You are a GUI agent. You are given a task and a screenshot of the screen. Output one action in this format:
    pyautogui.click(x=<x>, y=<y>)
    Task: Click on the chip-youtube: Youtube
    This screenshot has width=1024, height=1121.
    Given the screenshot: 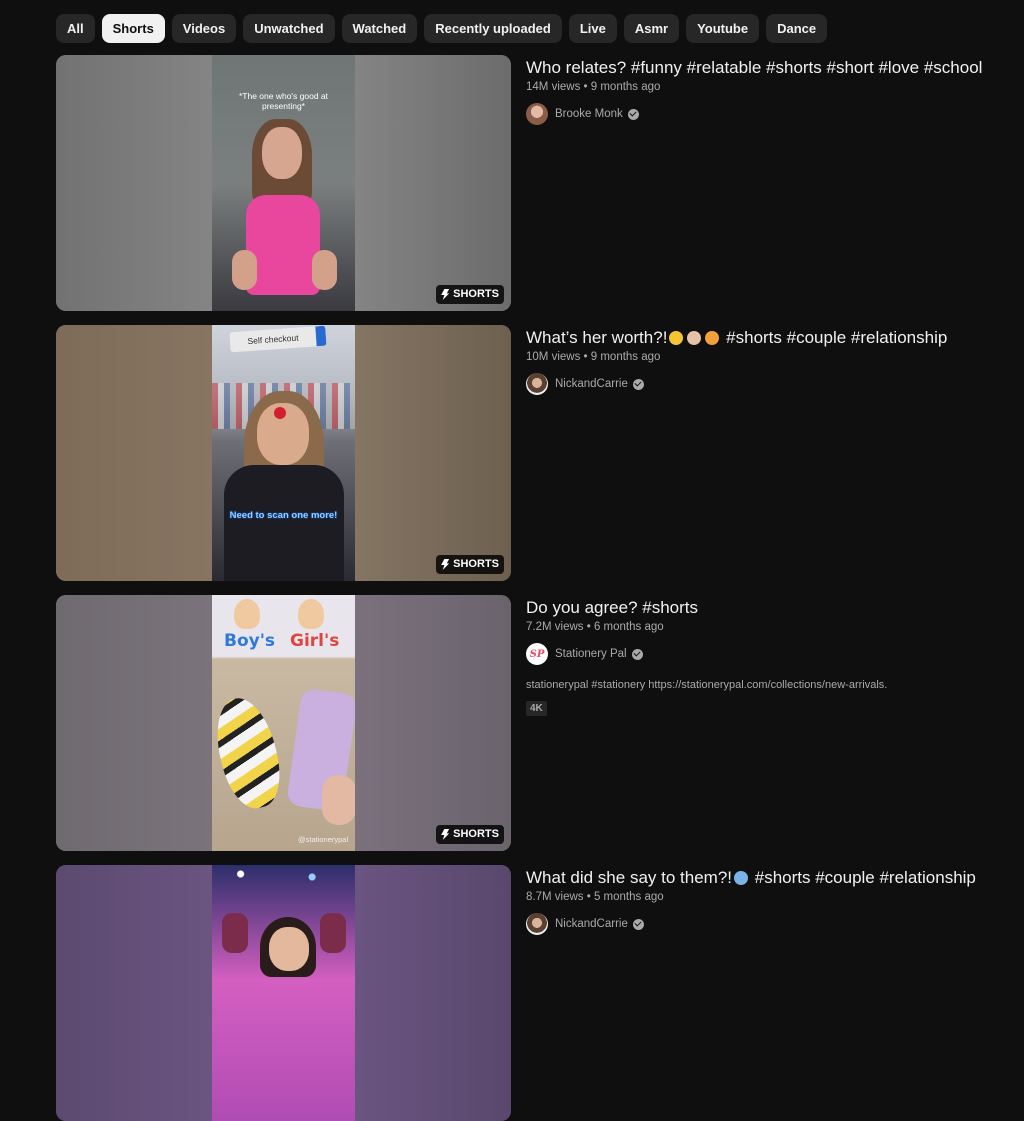 What is the action you would take?
    pyautogui.click(x=723, y=28)
    